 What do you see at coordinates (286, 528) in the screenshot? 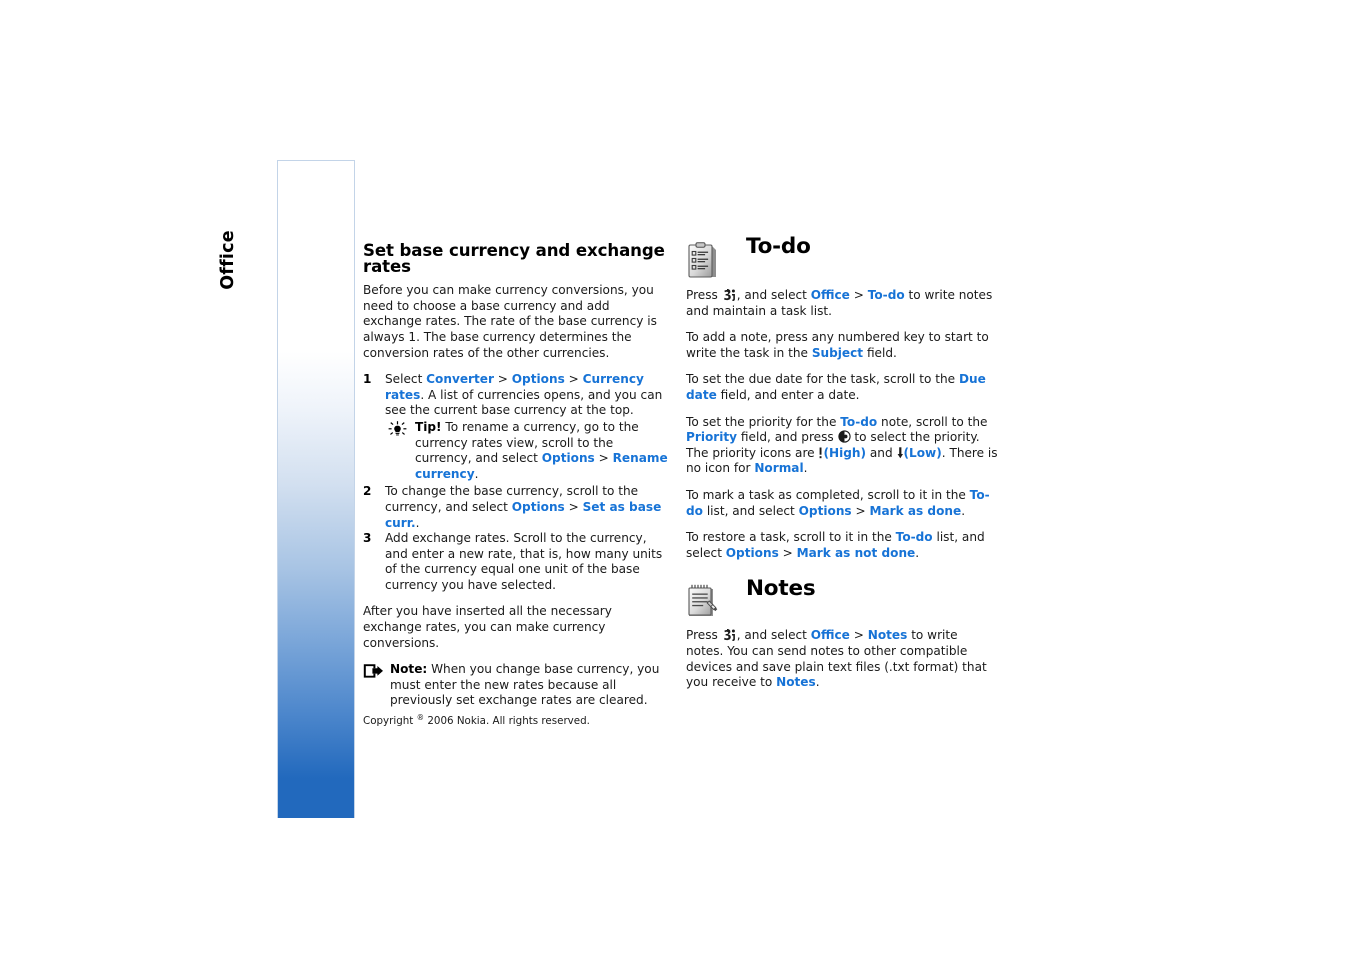
I see `chapter-sidebar: Office 92` at bounding box center [286, 528].